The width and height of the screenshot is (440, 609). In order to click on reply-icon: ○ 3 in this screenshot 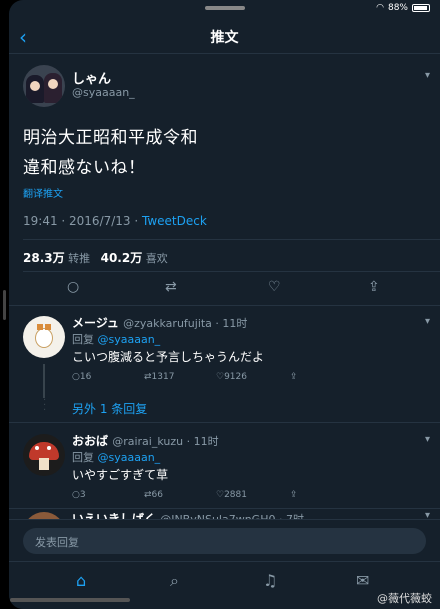, I will do `click(79, 495)`.